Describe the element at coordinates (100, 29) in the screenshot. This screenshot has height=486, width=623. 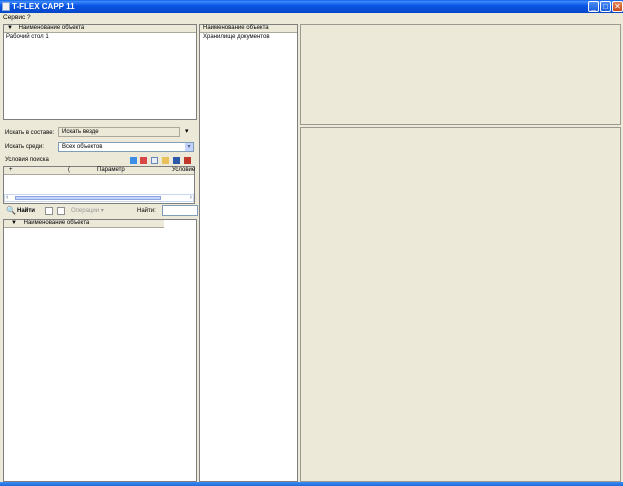
I see `tree-header: ▼ Наименование объекта` at that location.